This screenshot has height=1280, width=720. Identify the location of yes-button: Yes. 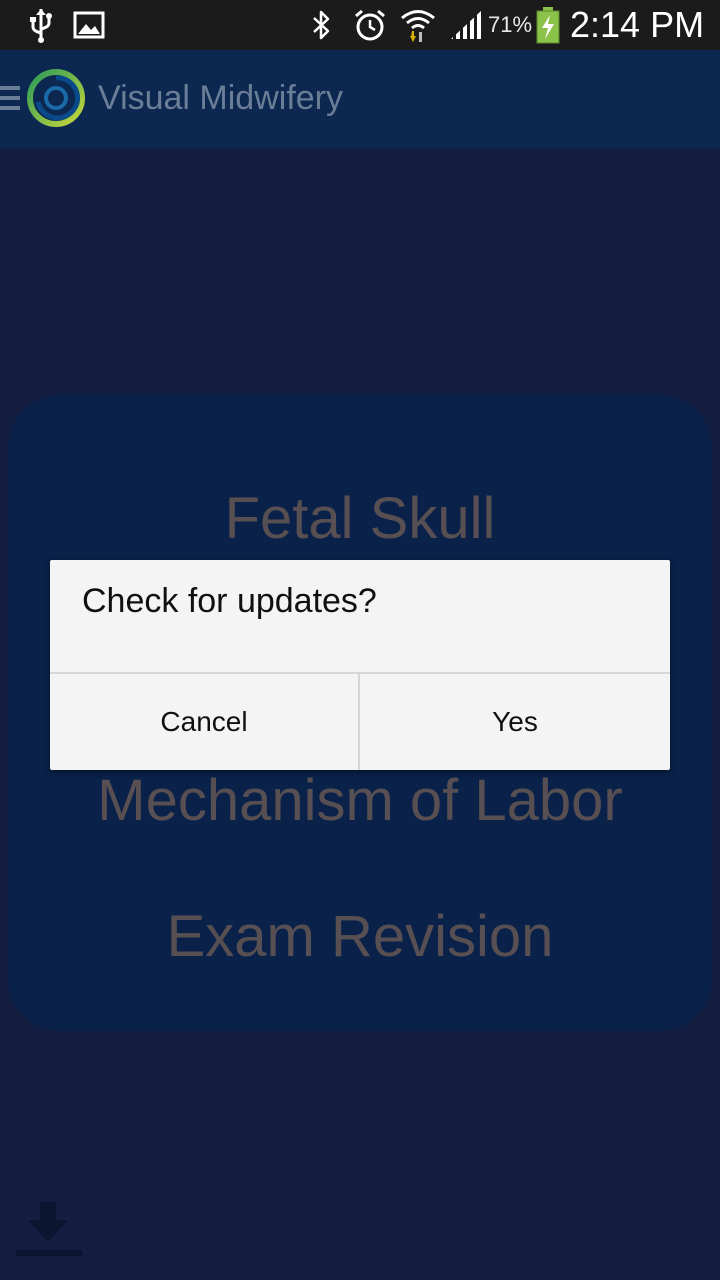
(515, 722).